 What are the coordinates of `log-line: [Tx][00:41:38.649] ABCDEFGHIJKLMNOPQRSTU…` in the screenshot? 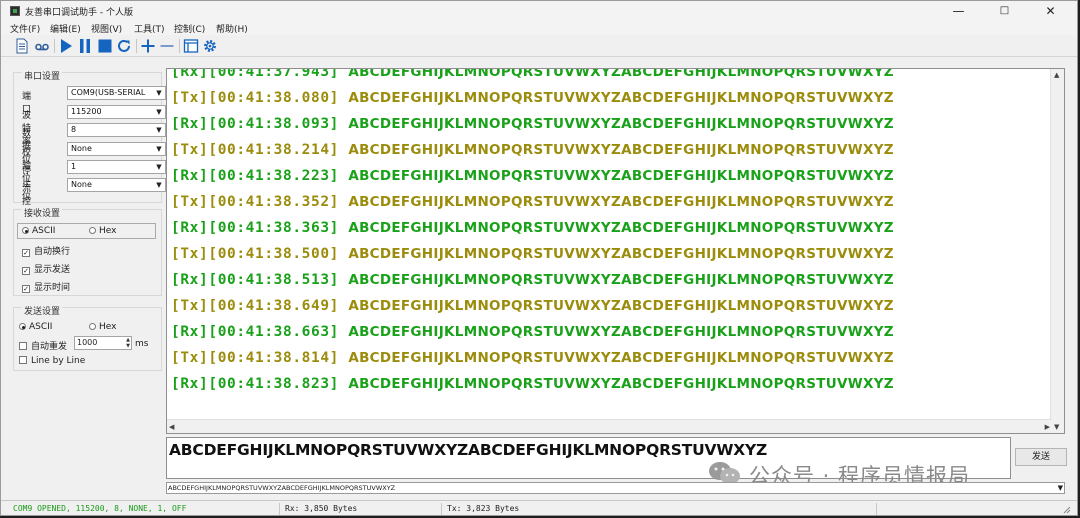 It's located at (532, 306).